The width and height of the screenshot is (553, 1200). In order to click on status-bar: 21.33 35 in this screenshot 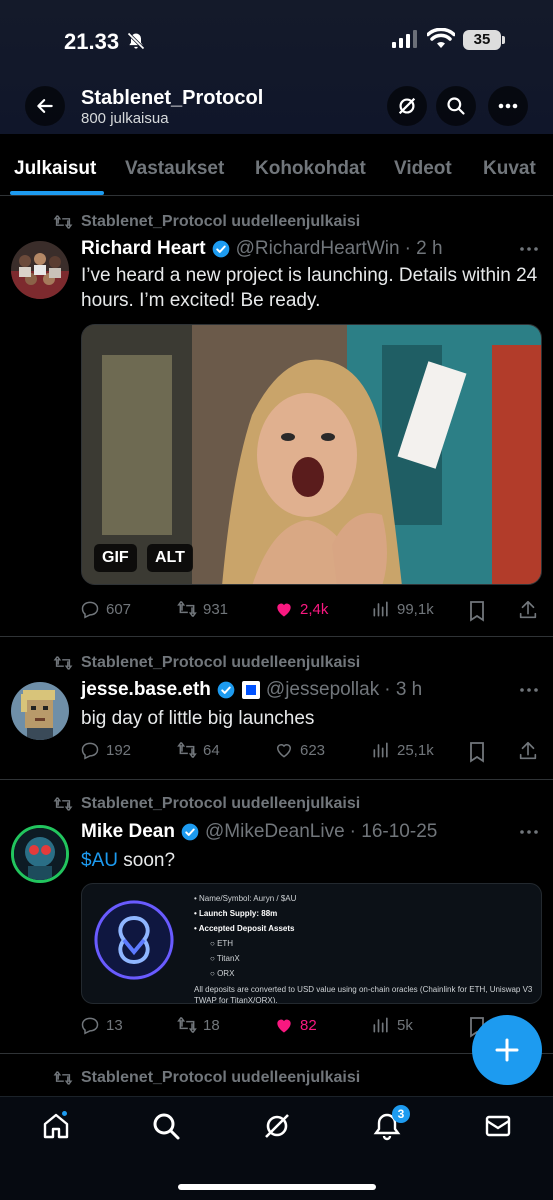, I will do `click(276, 40)`.